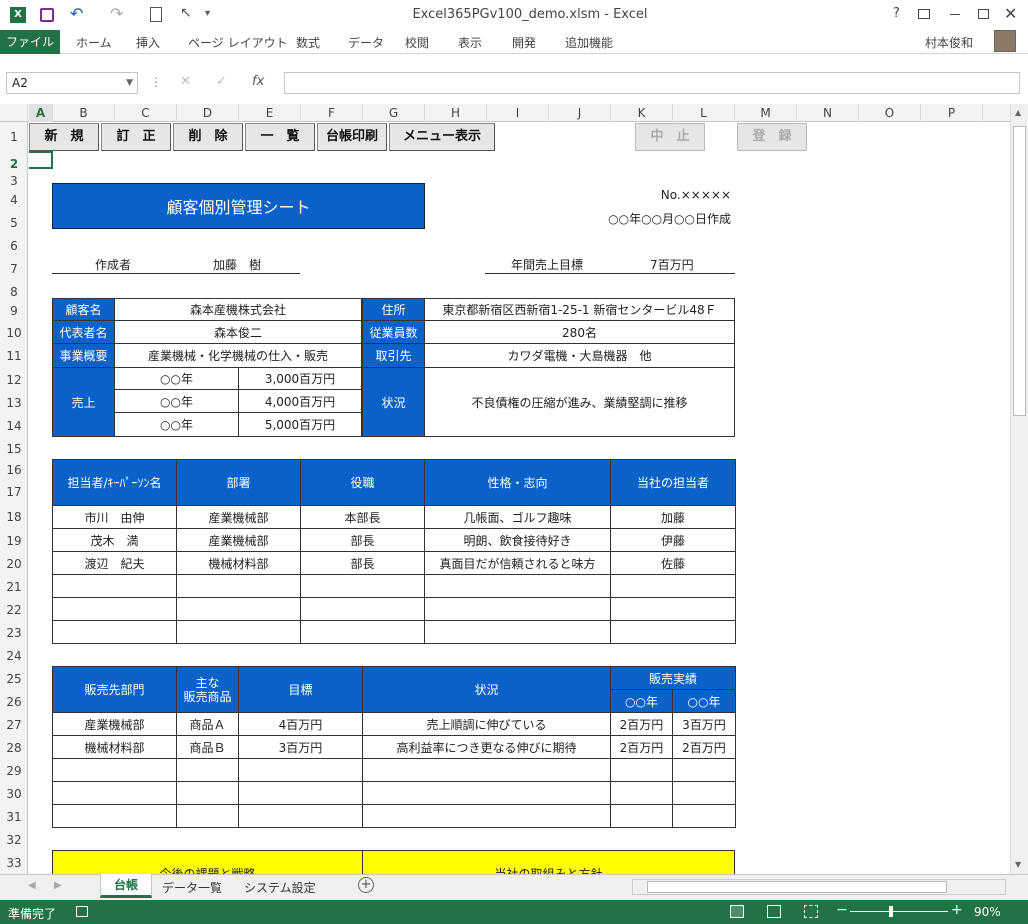  What do you see at coordinates (486, 747) in the screenshot?
I see `sales-cell: 高利益率につき更なる伸びに期待` at bounding box center [486, 747].